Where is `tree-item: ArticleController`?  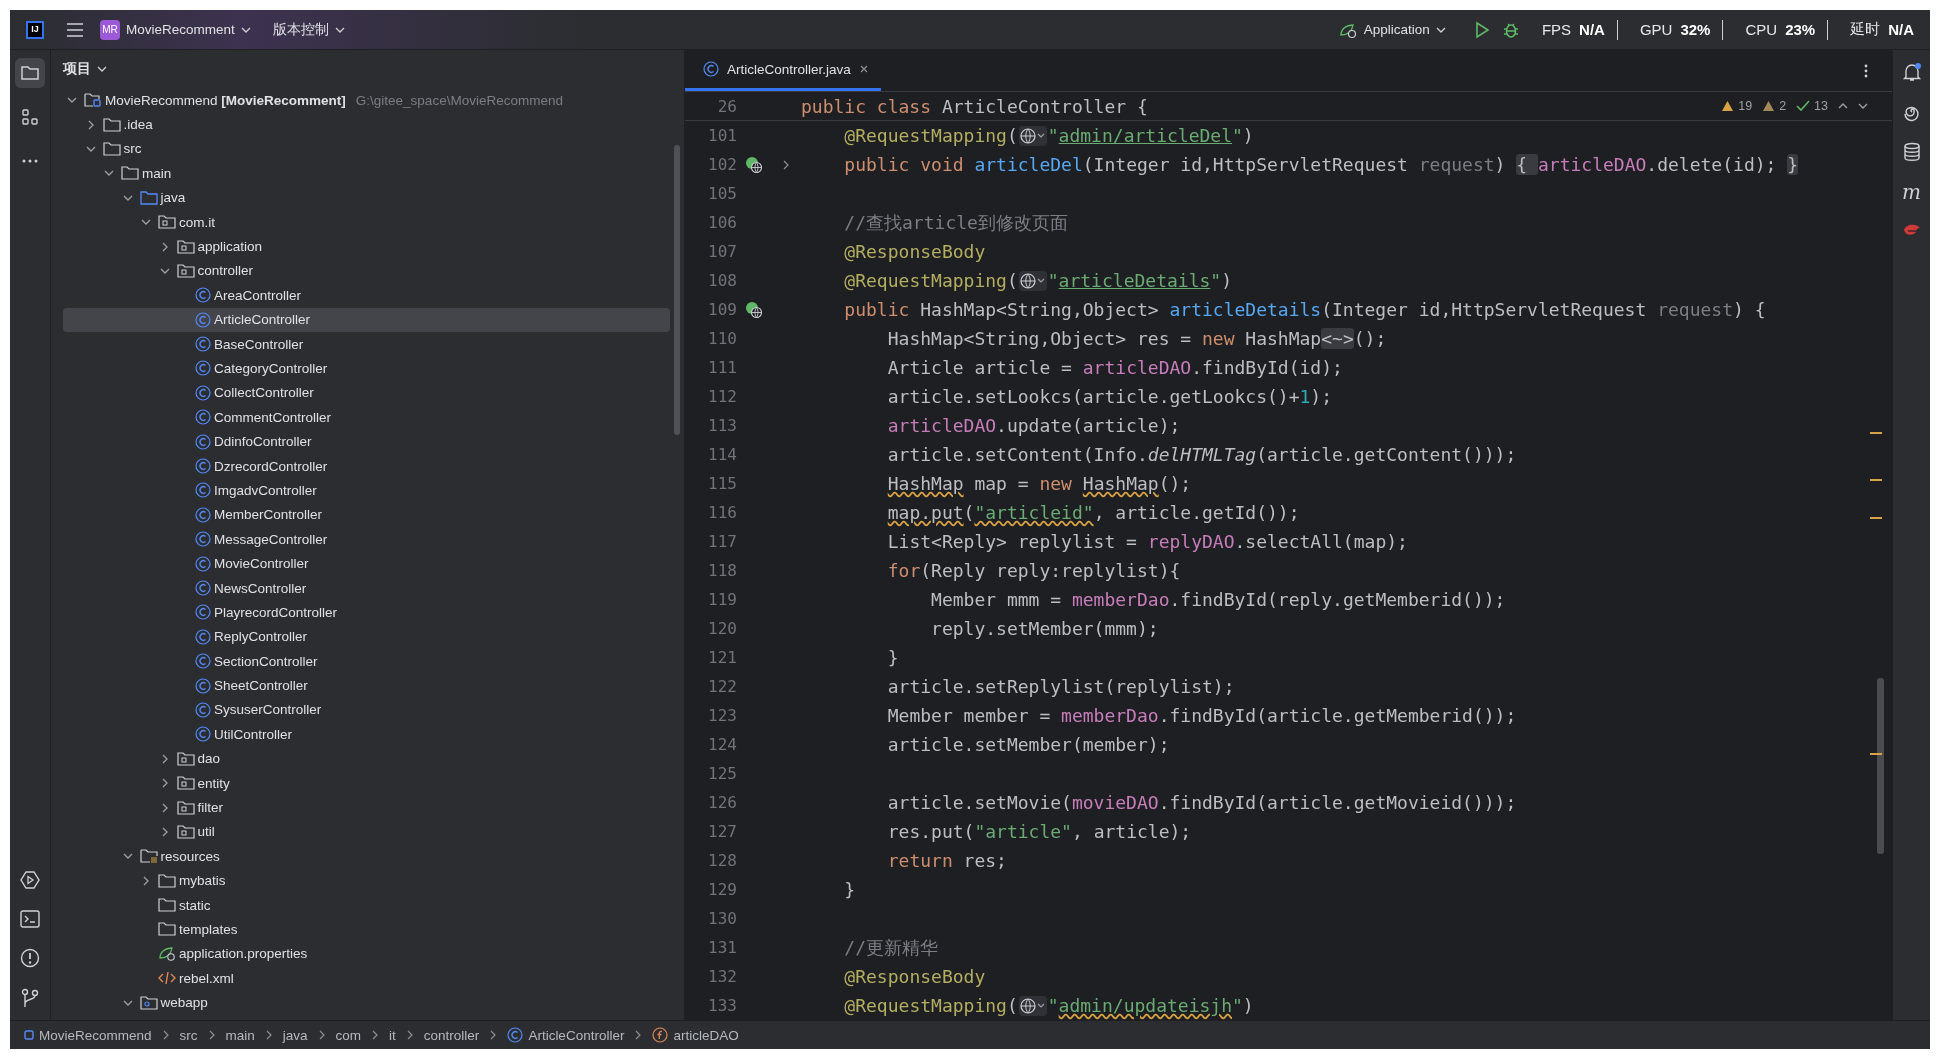 tree-item: ArticleController is located at coordinates (366, 319).